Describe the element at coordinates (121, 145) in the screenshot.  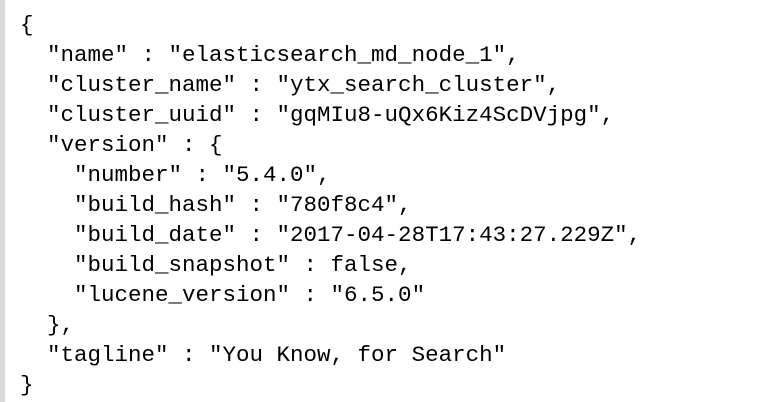
I see `json-line-version-open: "version" : {` at that location.